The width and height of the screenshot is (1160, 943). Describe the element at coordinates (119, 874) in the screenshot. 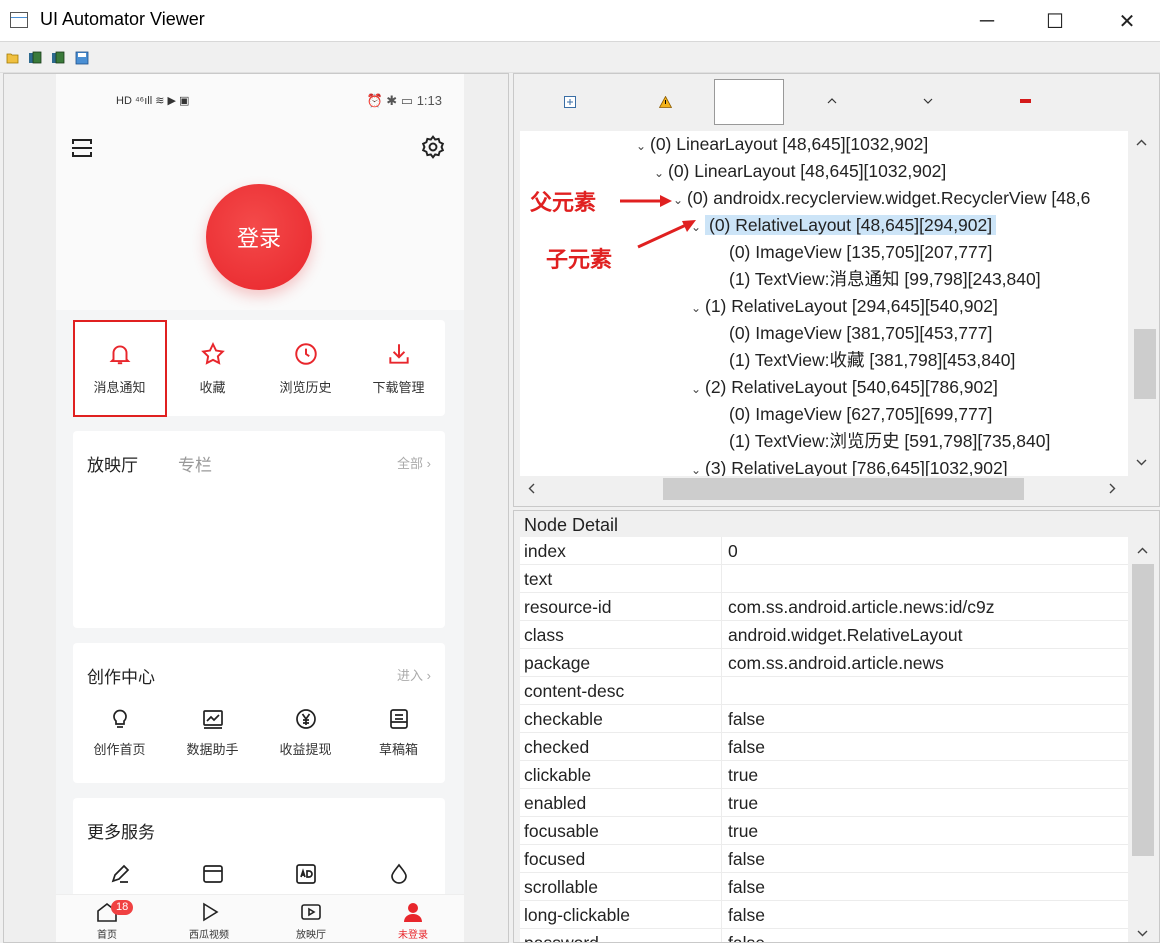

I see `service-item-edit` at that location.